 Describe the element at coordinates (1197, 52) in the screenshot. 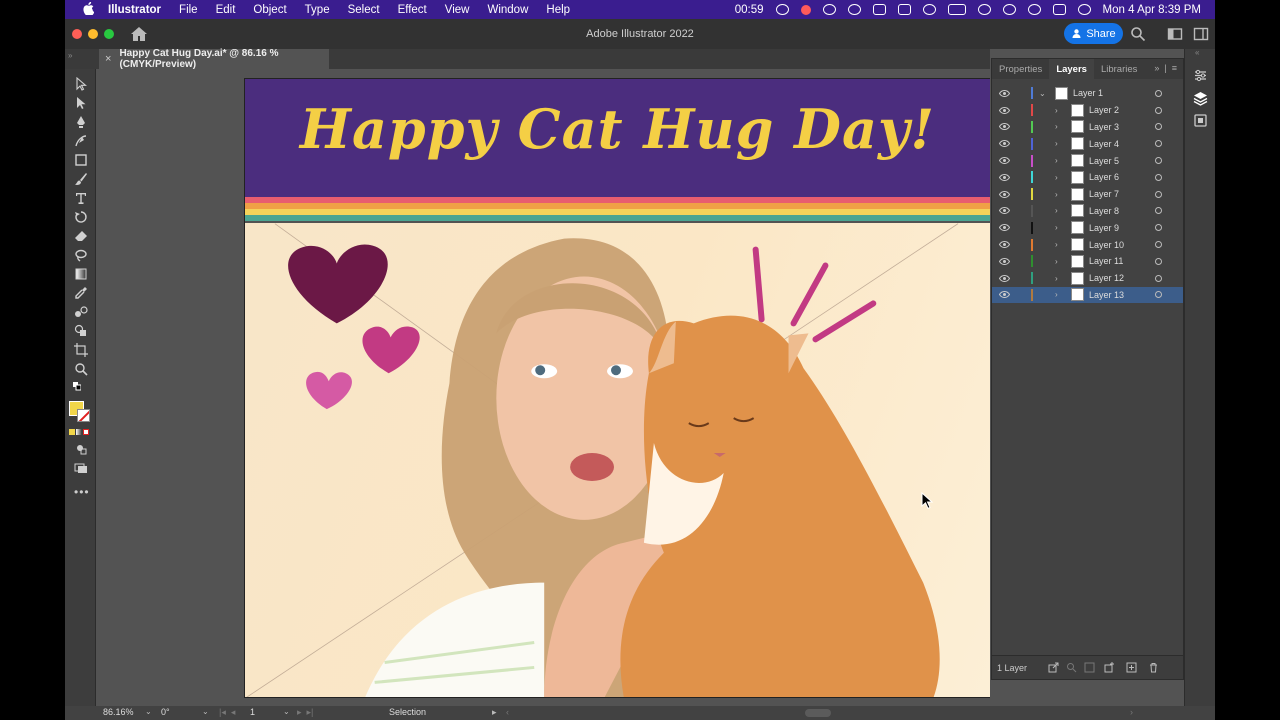

I see `panel-collapse-icon: «` at that location.